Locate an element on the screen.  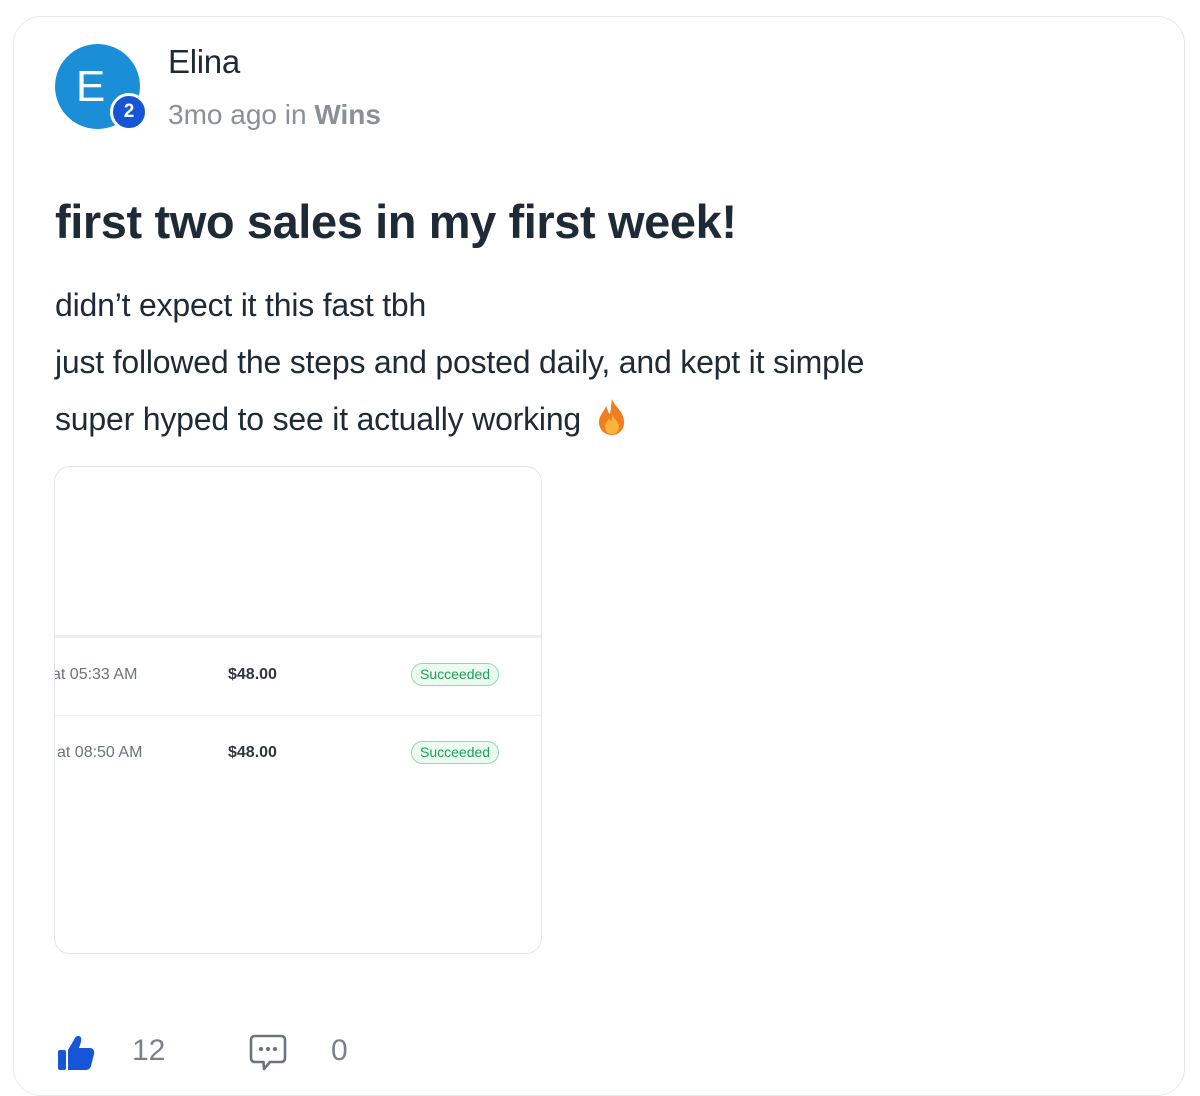
body-line: didn’t expect it this fast tbh is located at coordinates (241, 305).